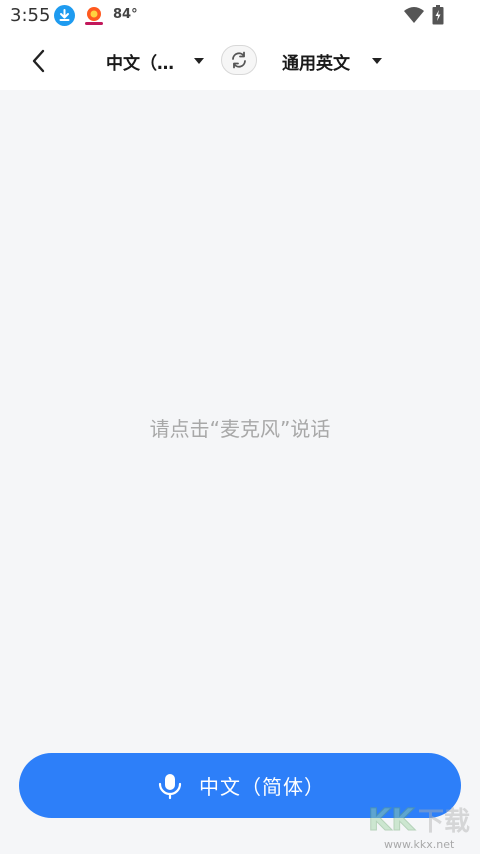 This screenshot has width=480, height=854. What do you see at coordinates (125, 14) in the screenshot?
I see `status-temperature: 84°` at bounding box center [125, 14].